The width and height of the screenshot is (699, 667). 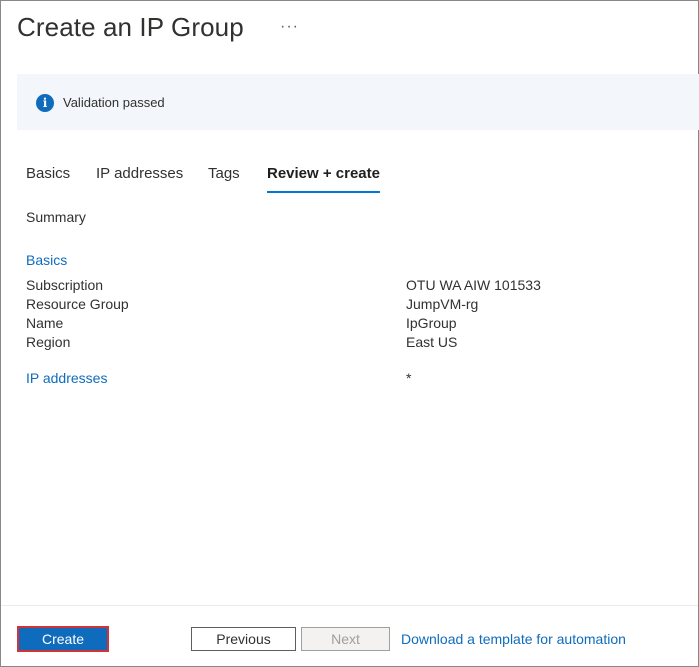 I want to click on ellipsis-icon: ···, so click(x=289, y=27).